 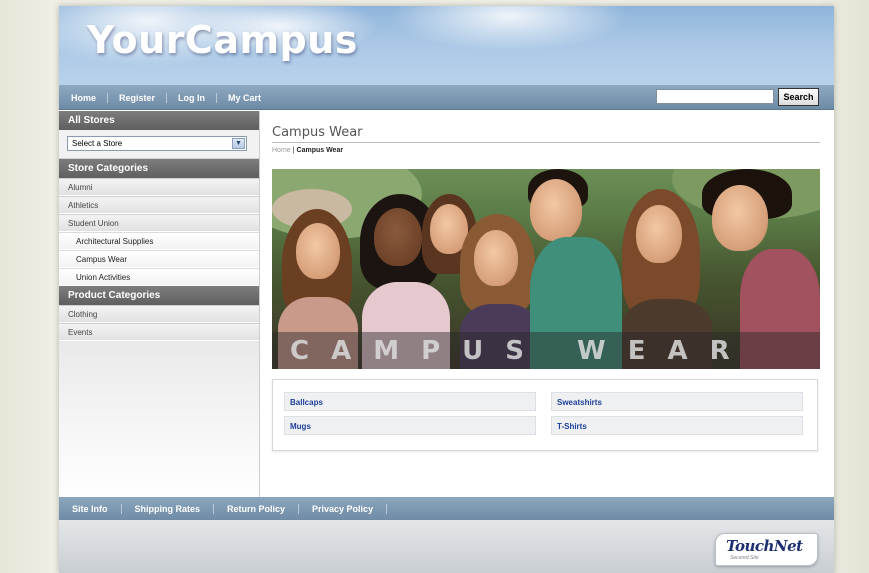 I want to click on sidebar-item-campus-wear: Campus Wear, so click(x=159, y=259).